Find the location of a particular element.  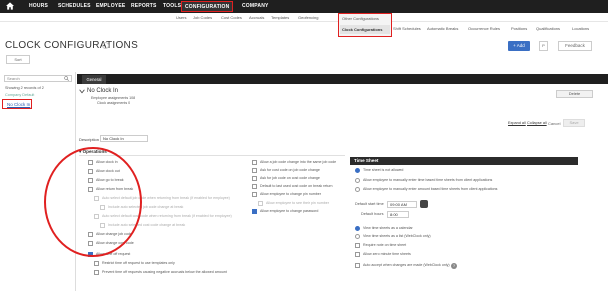

subnav-users: Users is located at coordinates (181, 17).